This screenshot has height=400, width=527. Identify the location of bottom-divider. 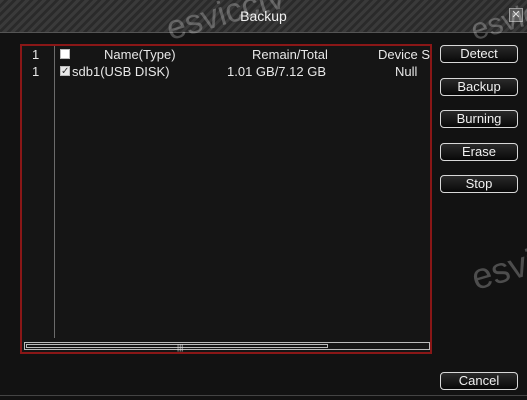
(263, 395).